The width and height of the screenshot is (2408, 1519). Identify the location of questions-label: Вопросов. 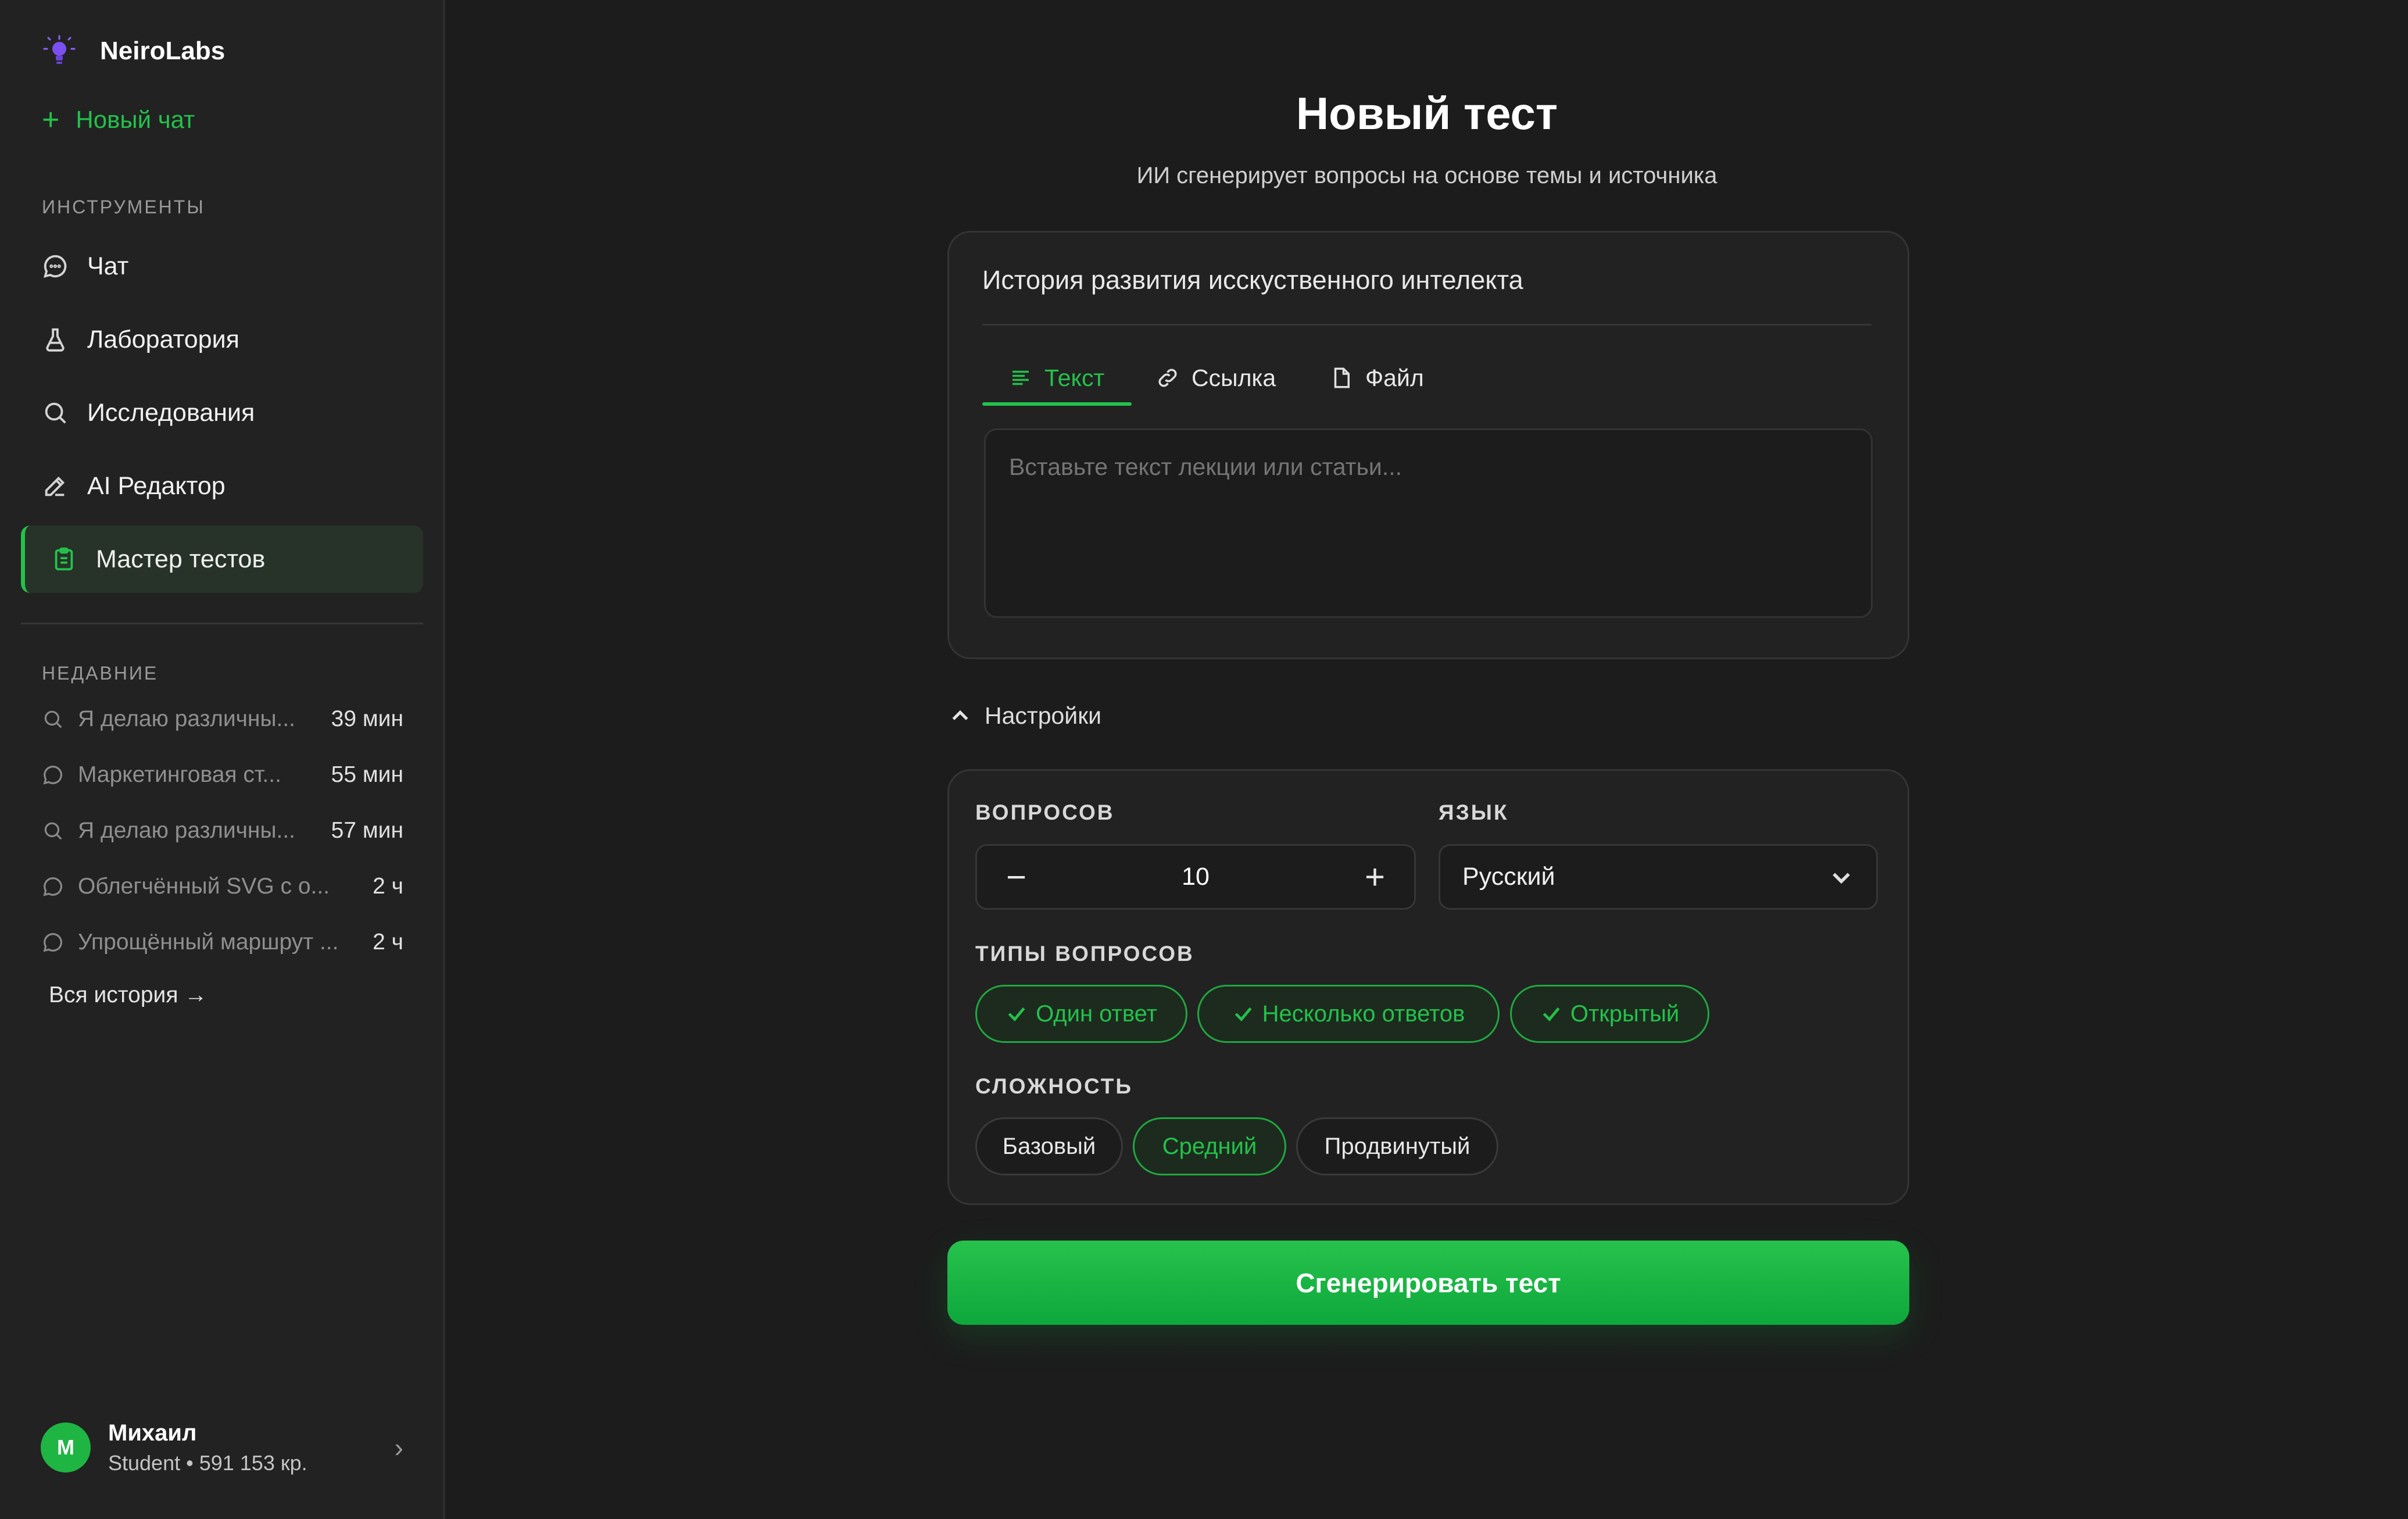
(1045, 812).